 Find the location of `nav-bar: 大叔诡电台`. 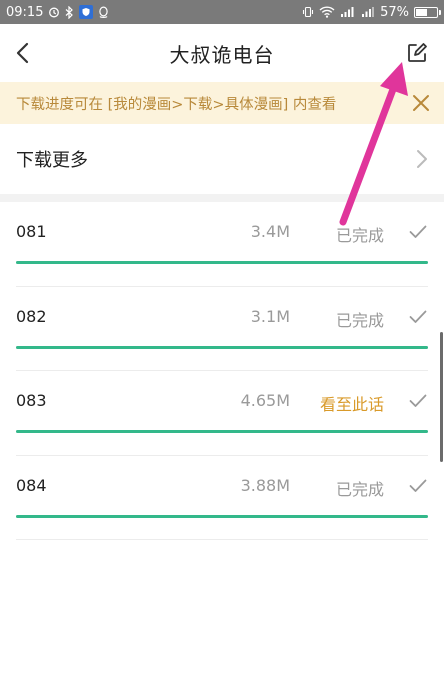

nav-bar: 大叔诡电台 is located at coordinates (222, 53).